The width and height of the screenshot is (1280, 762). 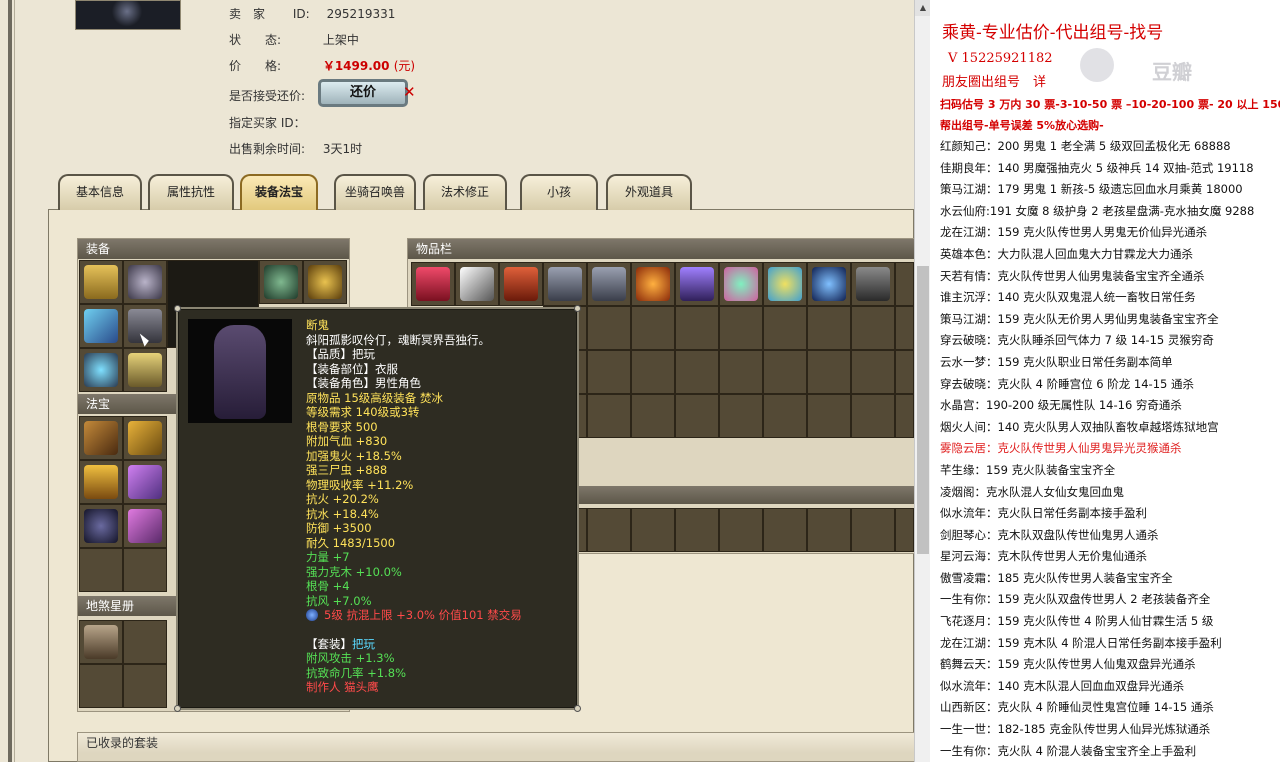 I want to click on tab-appearance: 外观道具, so click(x=649, y=192).